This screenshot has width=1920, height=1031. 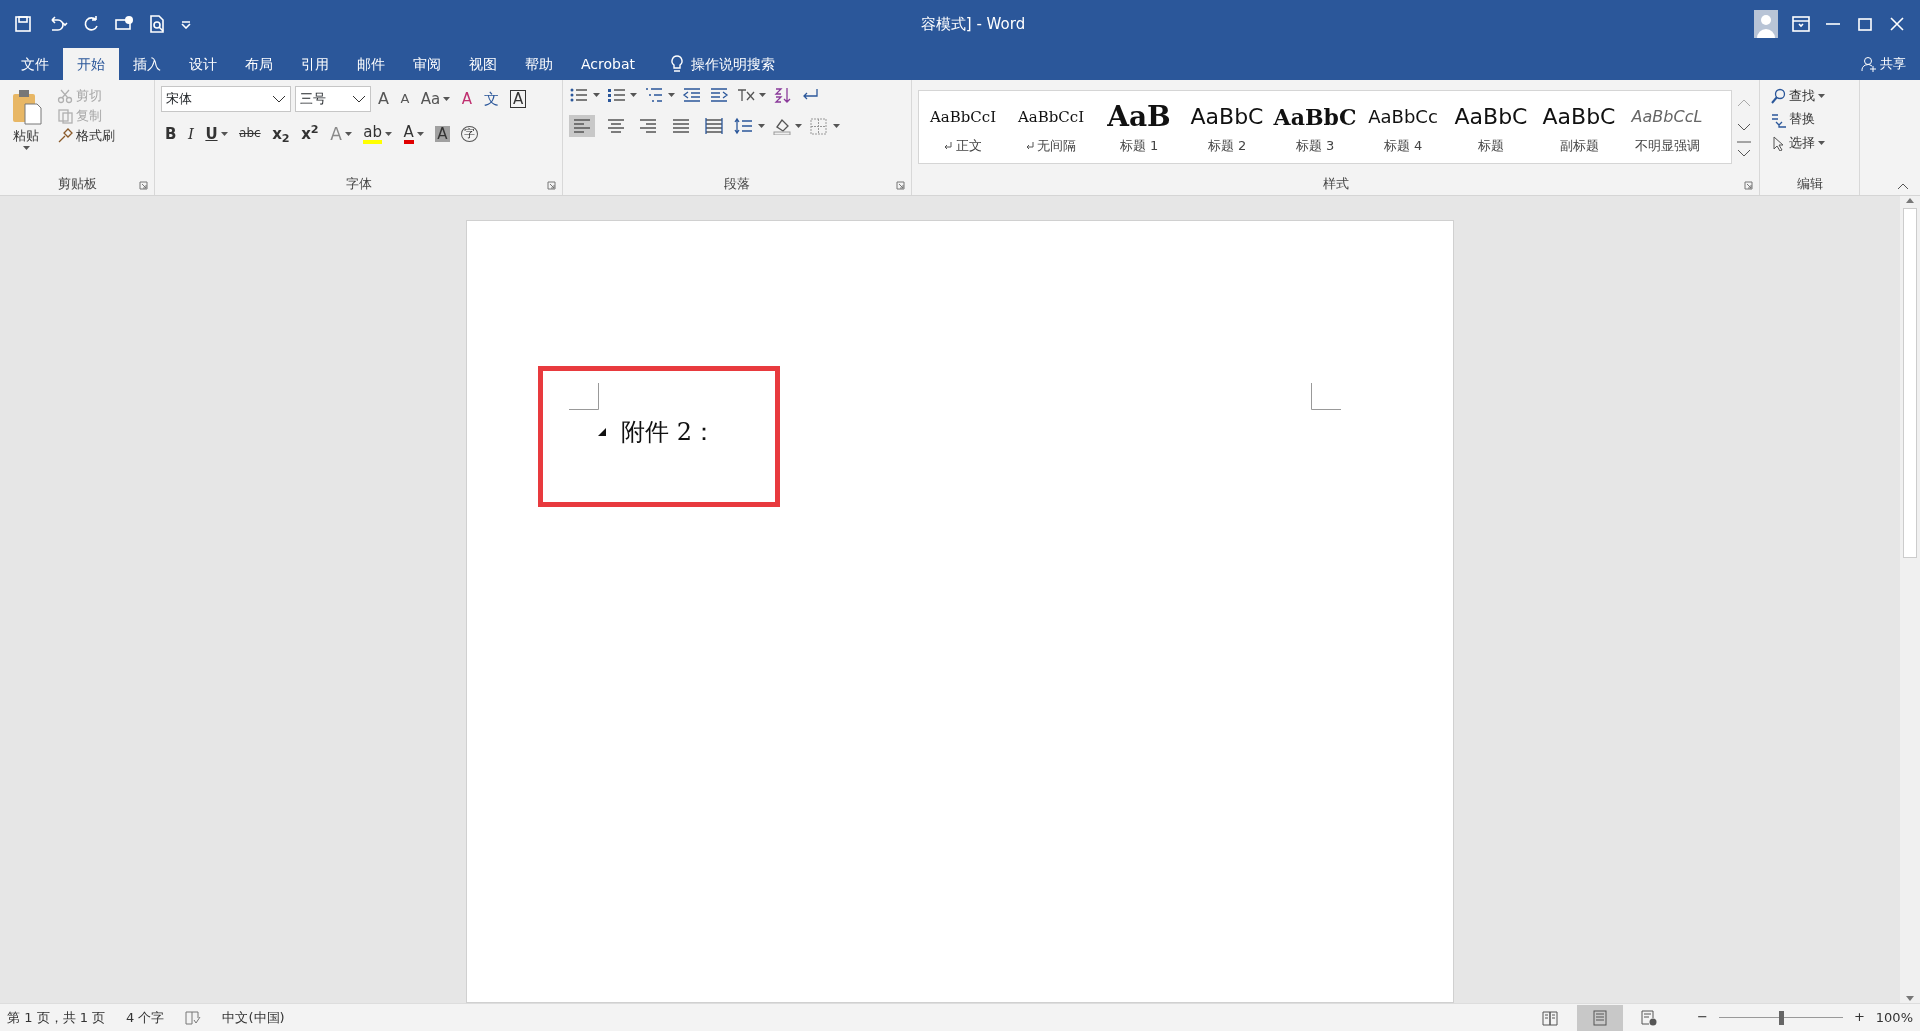 What do you see at coordinates (203, 64) in the screenshot?
I see `ribbon-tab: 设计` at bounding box center [203, 64].